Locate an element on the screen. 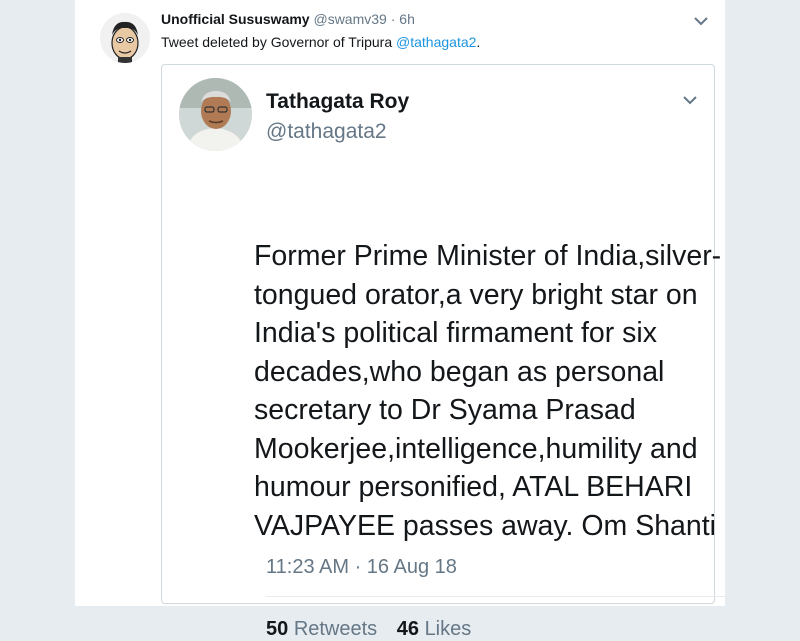 The height and width of the screenshot is (641, 800). tweet-text-suffix: . is located at coordinates (478, 42).